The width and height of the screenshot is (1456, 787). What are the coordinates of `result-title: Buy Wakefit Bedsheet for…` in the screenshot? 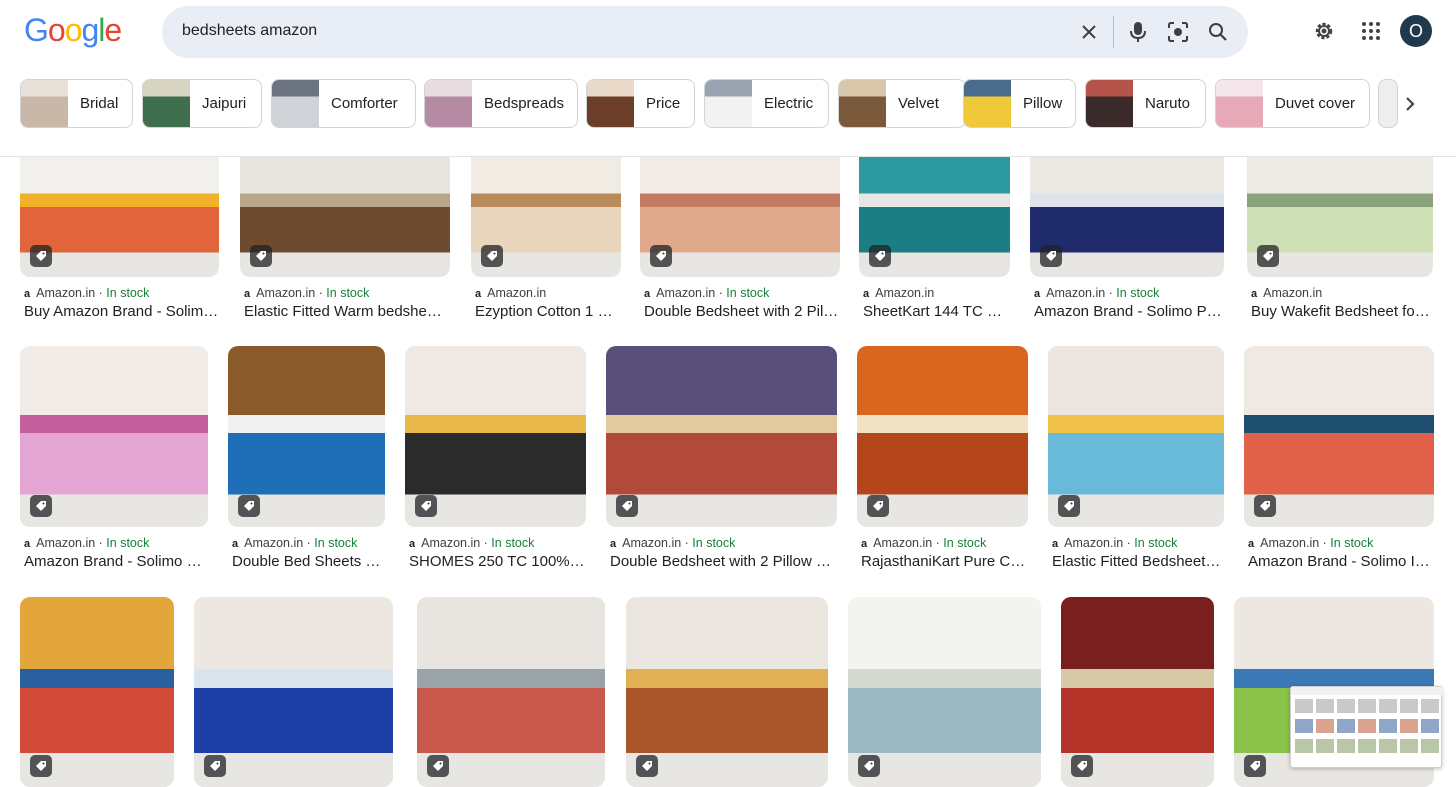 It's located at (1342, 311).